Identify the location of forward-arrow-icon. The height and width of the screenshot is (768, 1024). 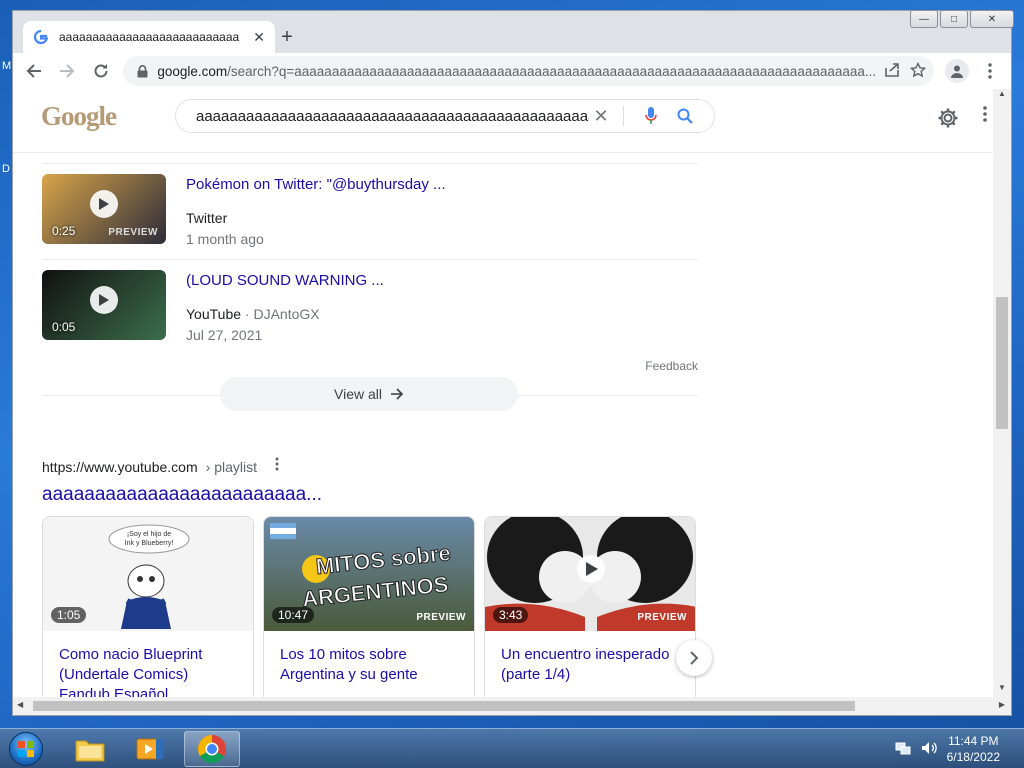
(67, 71).